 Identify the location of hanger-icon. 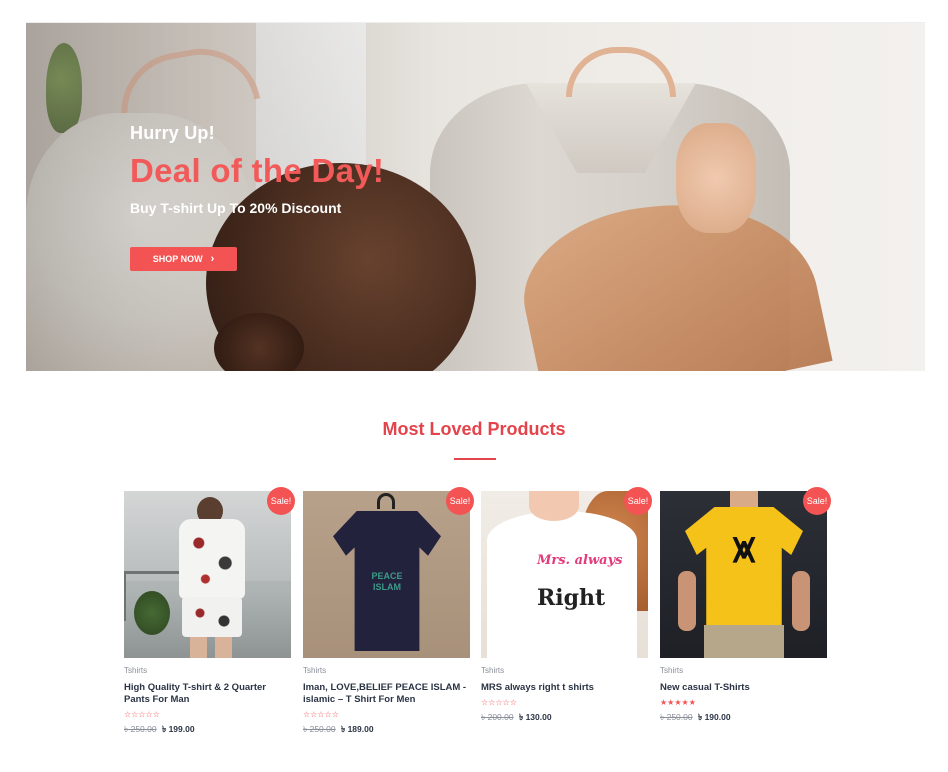
(386, 501).